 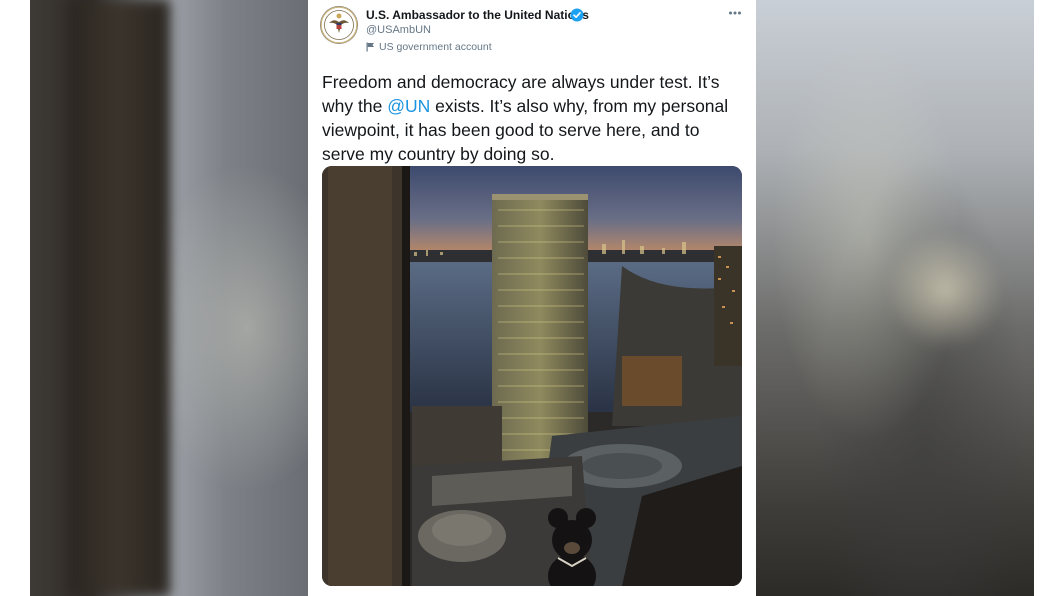 What do you see at coordinates (477, 15) in the screenshot?
I see `display-name: U.S. Ambassador to the United Nations` at bounding box center [477, 15].